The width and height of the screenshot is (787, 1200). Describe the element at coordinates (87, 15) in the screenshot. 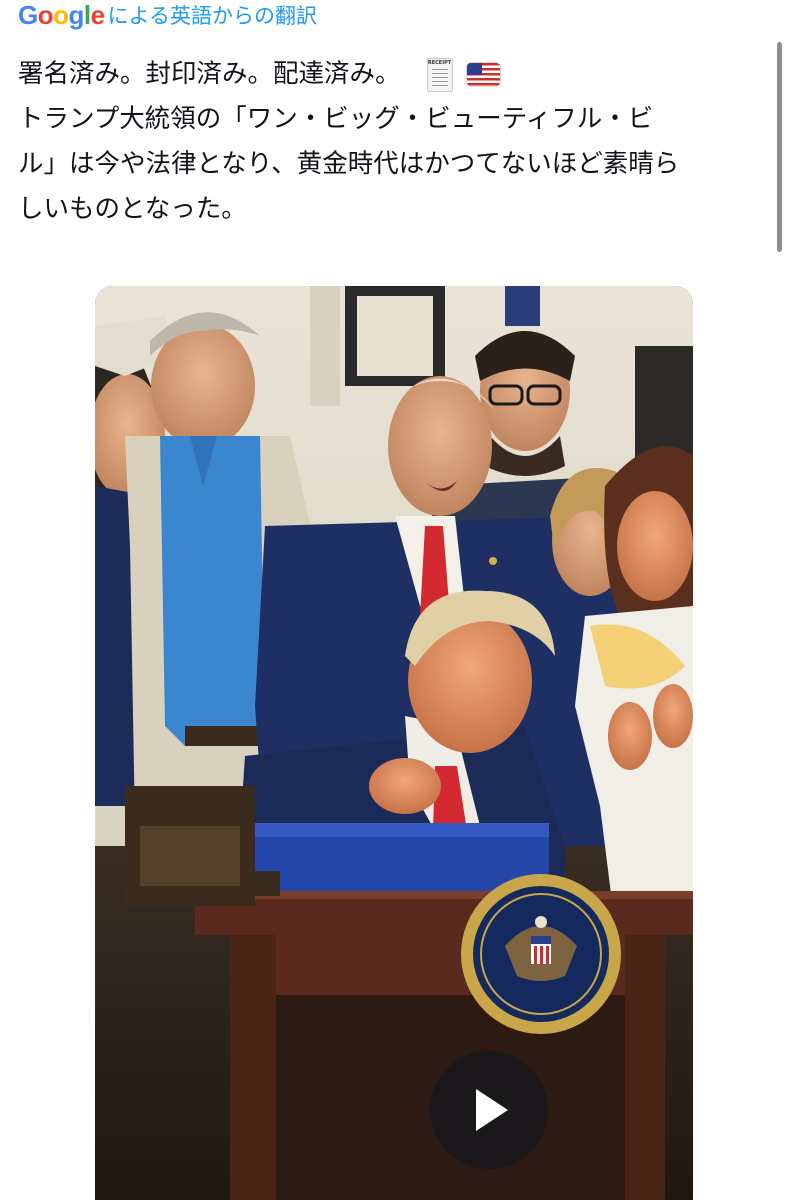

I see `google-logo-letter: l` at that location.